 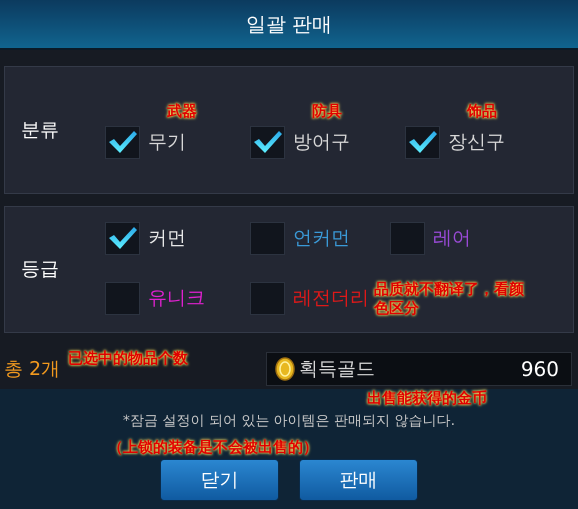 I want to click on earnings-label: 획득골드, so click(x=337, y=369).